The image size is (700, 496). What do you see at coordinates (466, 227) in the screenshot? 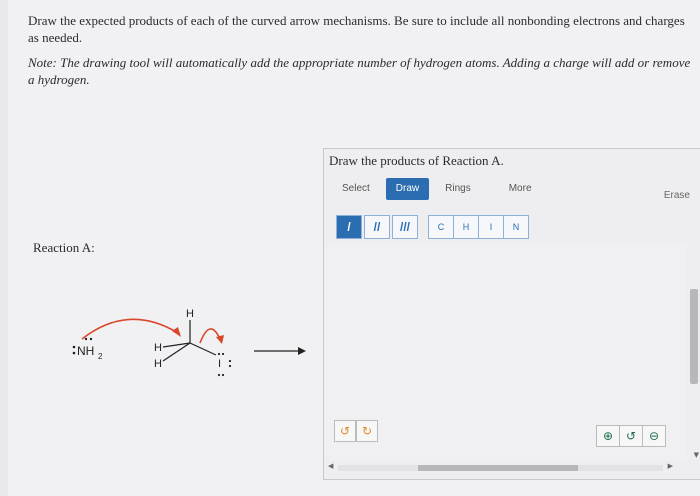
I see `atom-h-button: H` at bounding box center [466, 227].